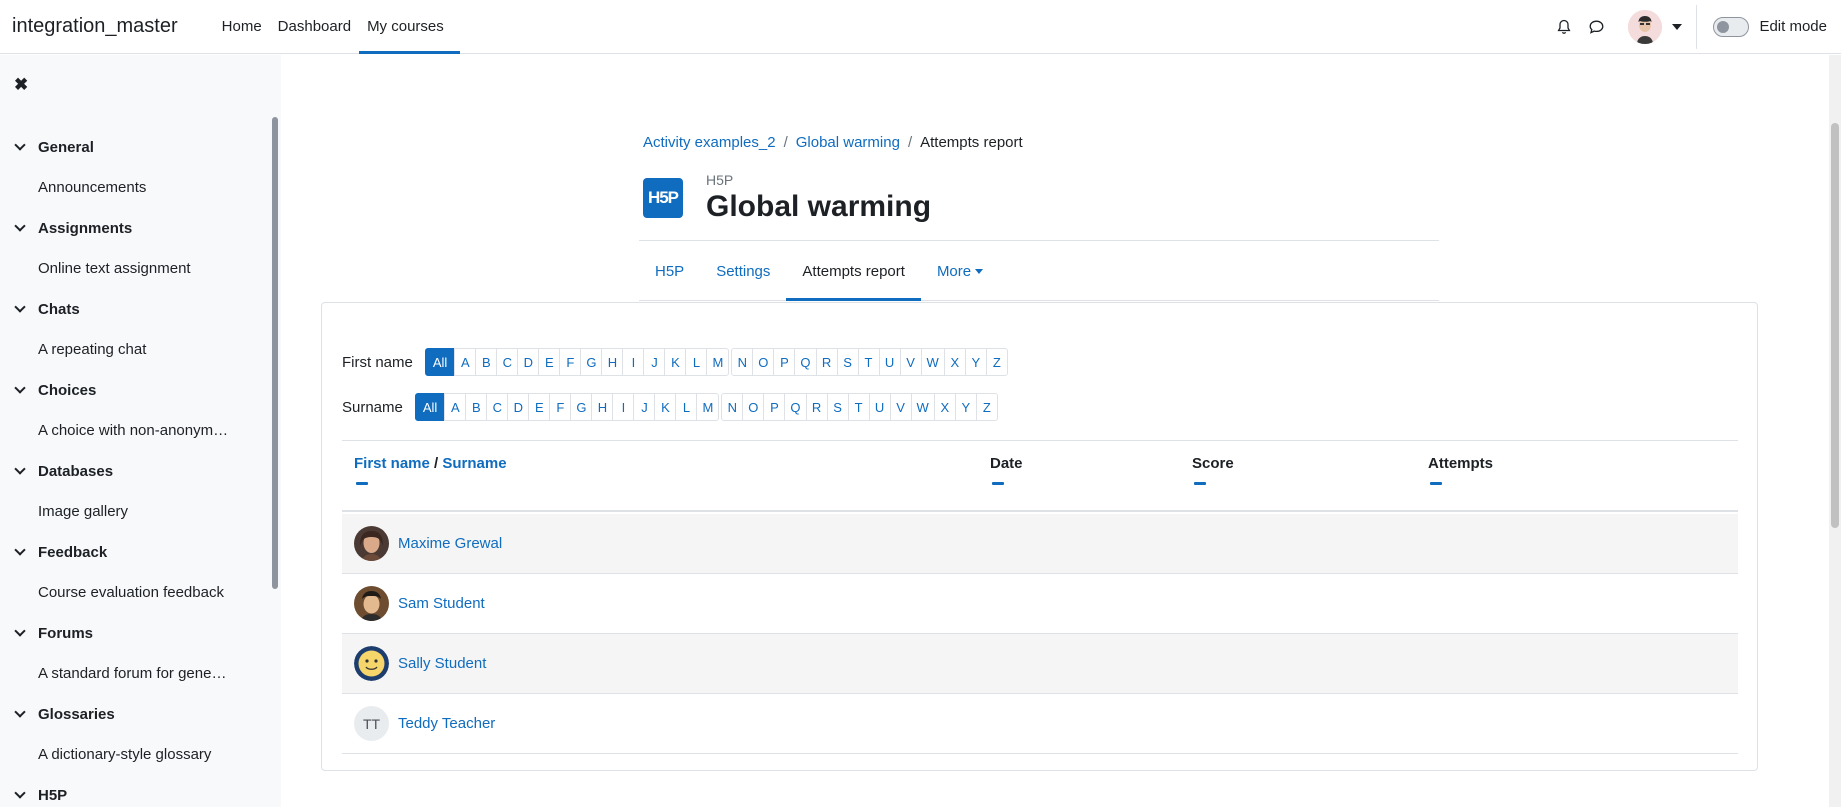 The width and height of the screenshot is (1841, 807). I want to click on page-scrollbar-thumb, so click(1835, 325).